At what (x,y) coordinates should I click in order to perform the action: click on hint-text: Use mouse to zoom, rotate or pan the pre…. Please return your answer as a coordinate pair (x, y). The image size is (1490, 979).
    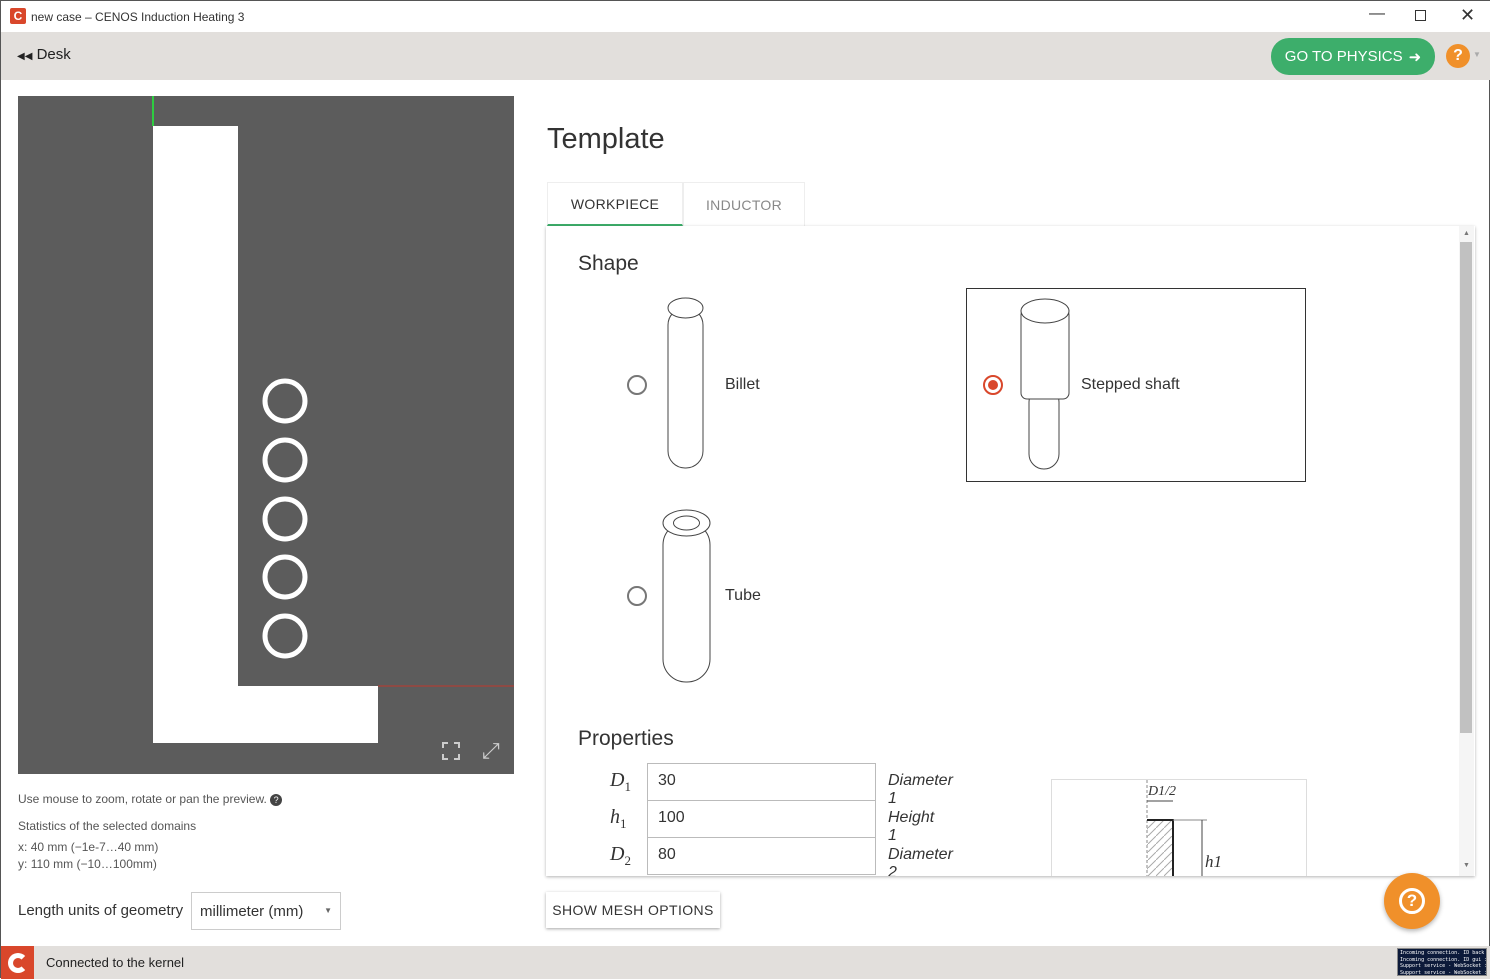
    Looking at the image, I should click on (142, 799).